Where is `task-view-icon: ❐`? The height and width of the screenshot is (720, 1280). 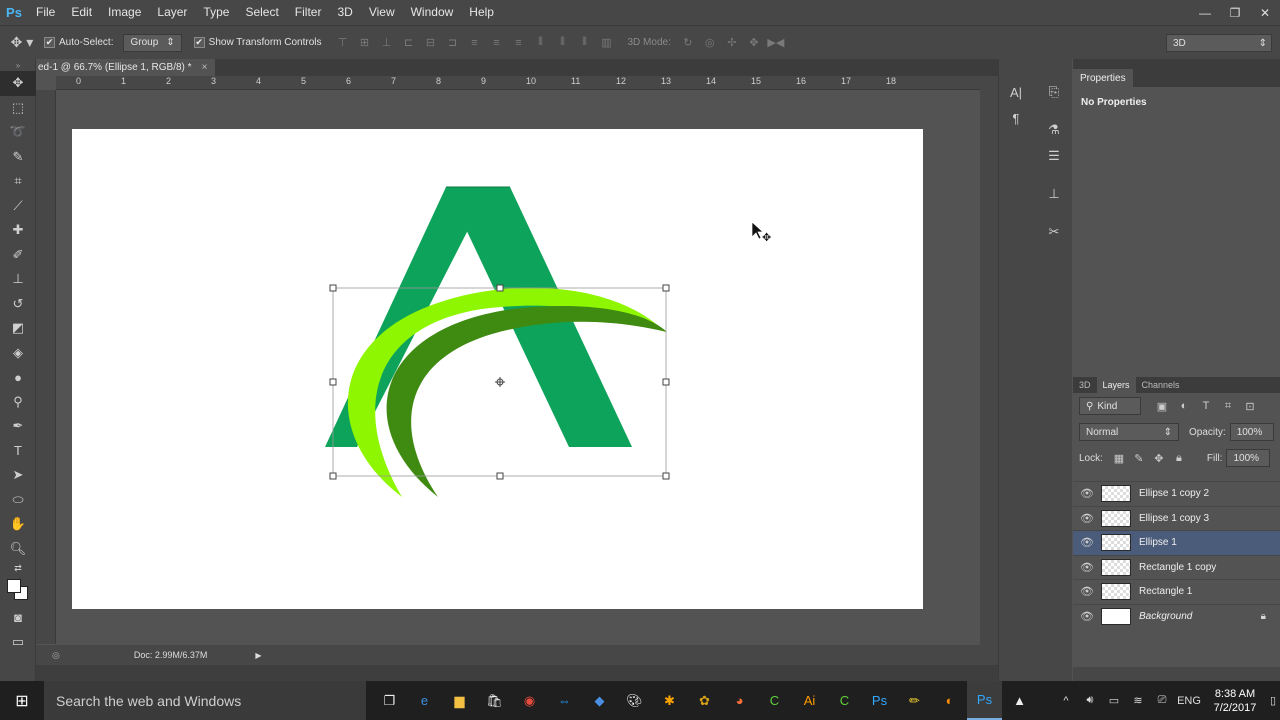 task-view-icon: ❐ is located at coordinates (389, 700).